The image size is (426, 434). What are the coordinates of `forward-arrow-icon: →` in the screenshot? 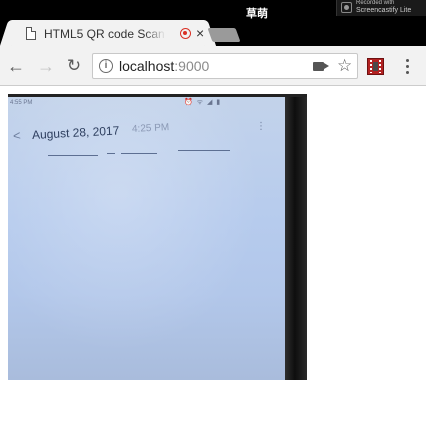 It's located at (46, 66).